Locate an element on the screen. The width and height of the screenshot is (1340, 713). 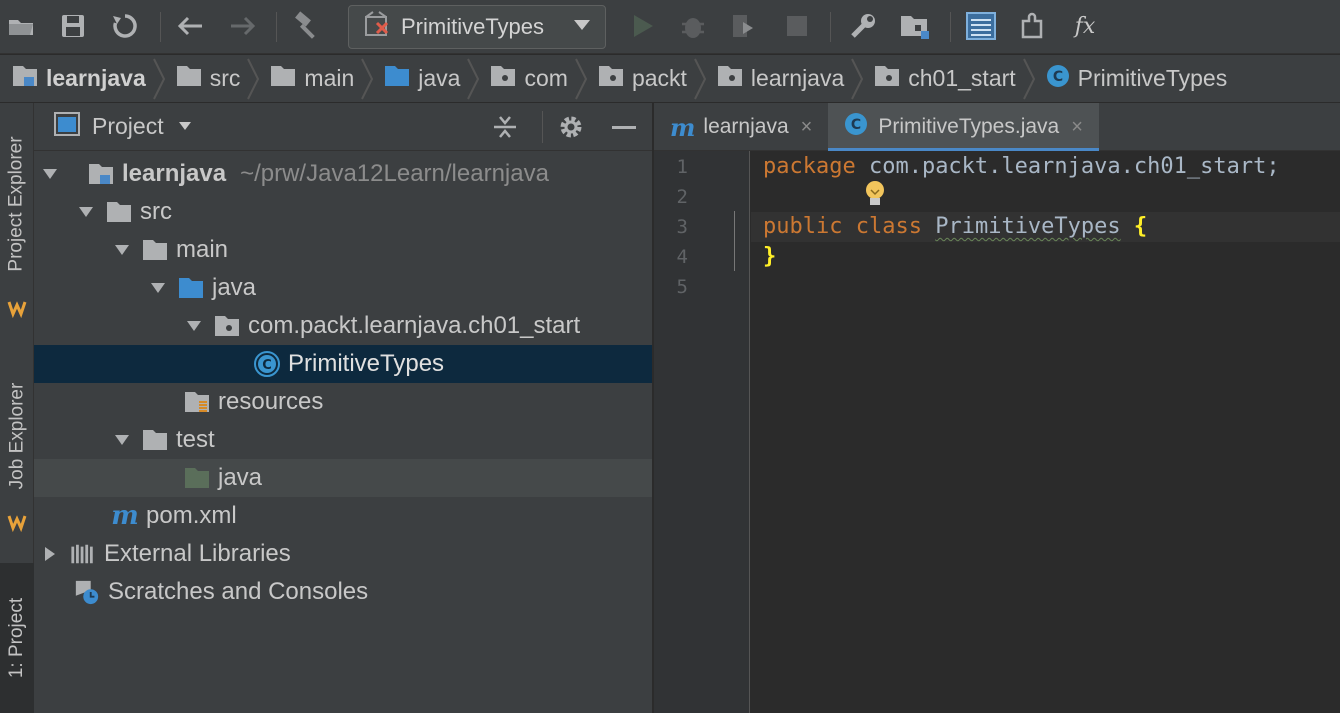
project-structure-icon is located at coordinates (915, 26).